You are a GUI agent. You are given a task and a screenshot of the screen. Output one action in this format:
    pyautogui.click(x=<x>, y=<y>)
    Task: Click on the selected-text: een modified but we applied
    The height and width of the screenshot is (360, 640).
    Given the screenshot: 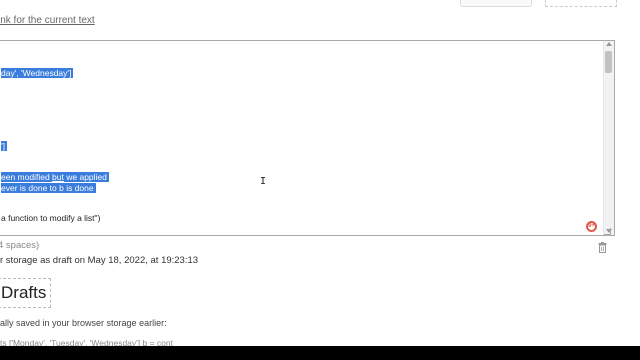 What is the action you would take?
    pyautogui.click(x=55, y=177)
    